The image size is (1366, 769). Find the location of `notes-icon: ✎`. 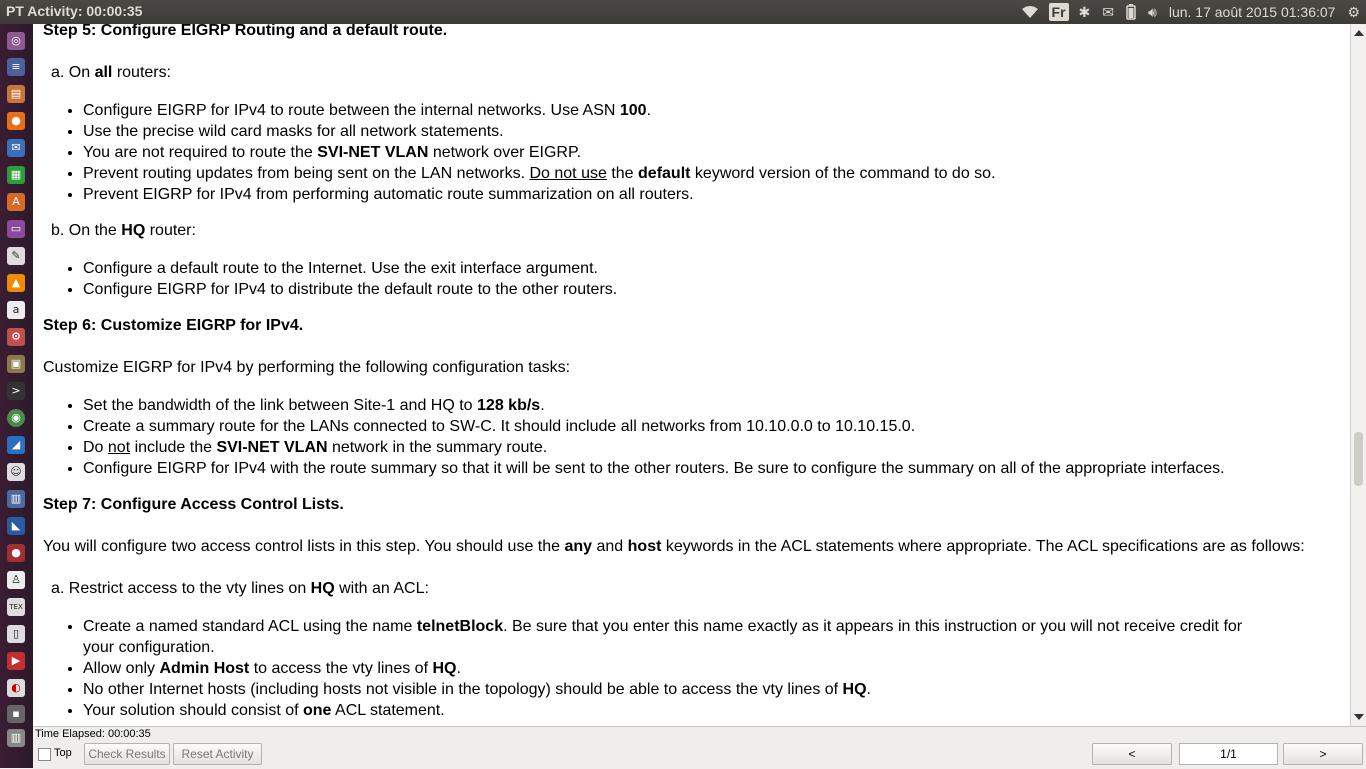

notes-icon: ✎ is located at coordinates (16, 256).